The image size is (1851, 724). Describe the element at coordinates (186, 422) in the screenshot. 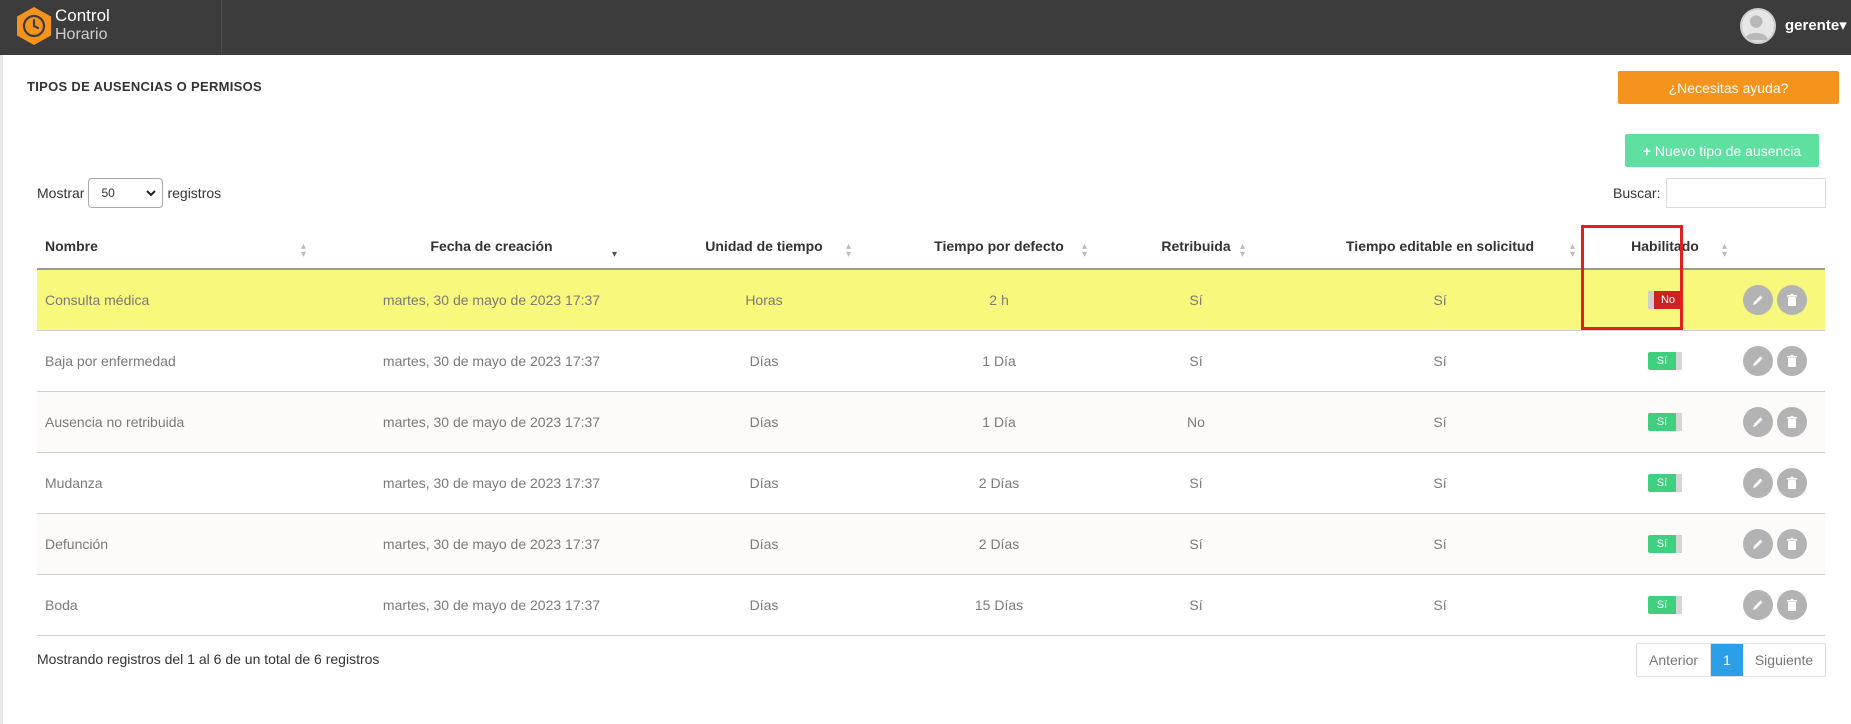

I see `cell-name: Ausencia no retribuida` at that location.